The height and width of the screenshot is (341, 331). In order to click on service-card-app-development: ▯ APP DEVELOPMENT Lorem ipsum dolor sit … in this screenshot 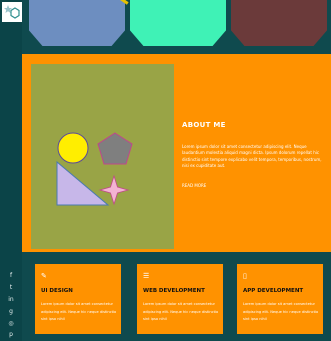, I will do `click(280, 299)`.